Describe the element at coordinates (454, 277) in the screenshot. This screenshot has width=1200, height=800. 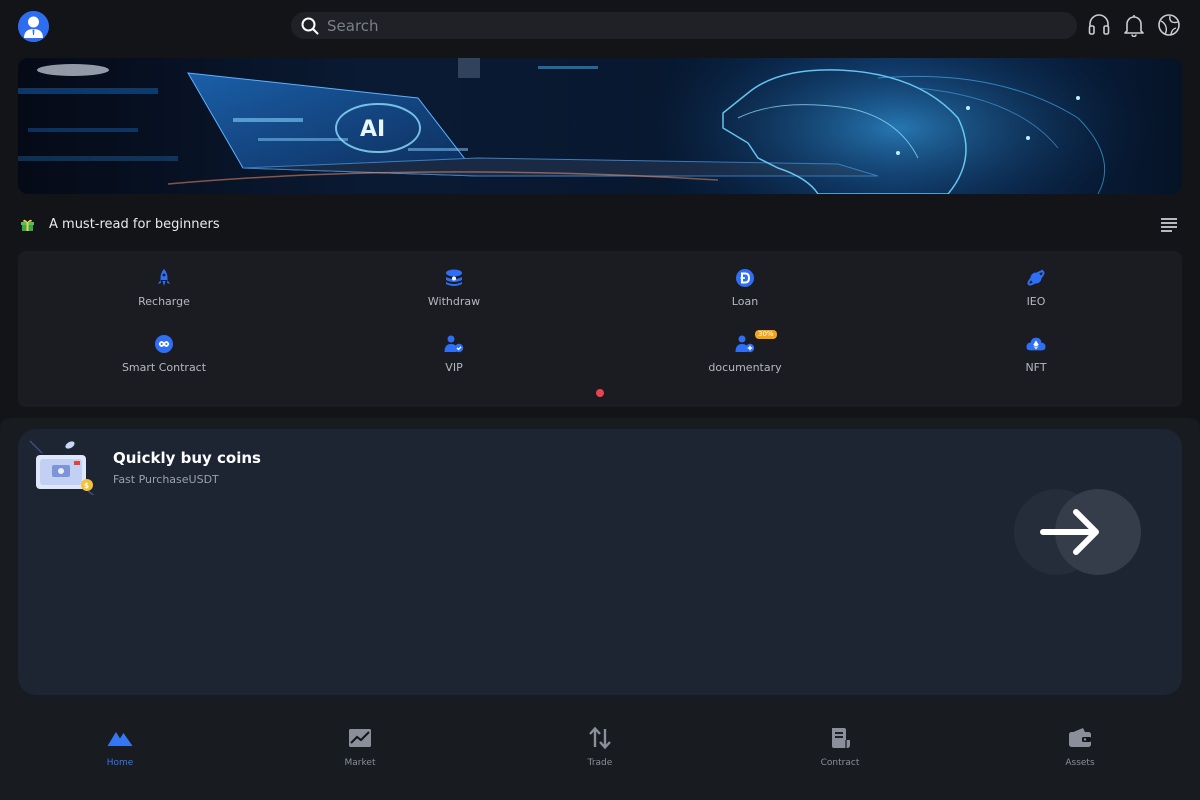
I see `coin-stack-icon` at that location.